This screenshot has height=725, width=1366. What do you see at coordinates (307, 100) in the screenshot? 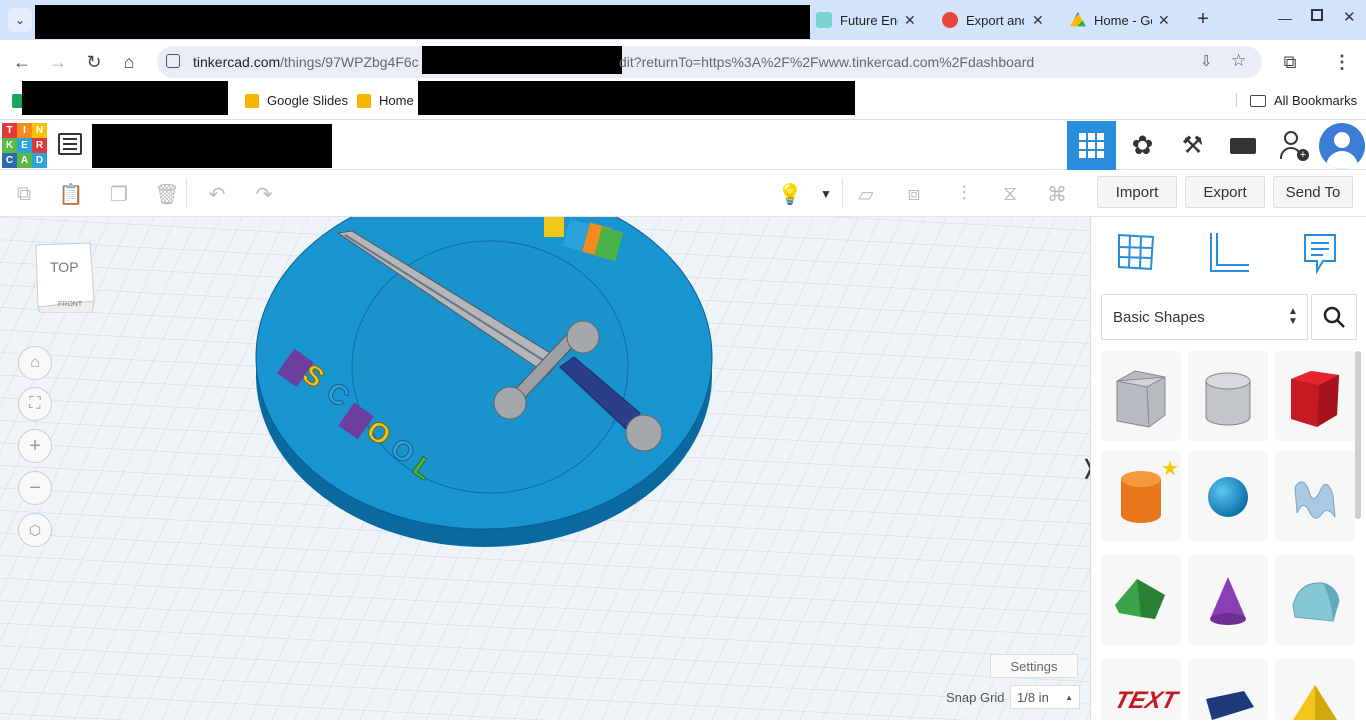
I see `bookmark-label: Google Slides` at bounding box center [307, 100].